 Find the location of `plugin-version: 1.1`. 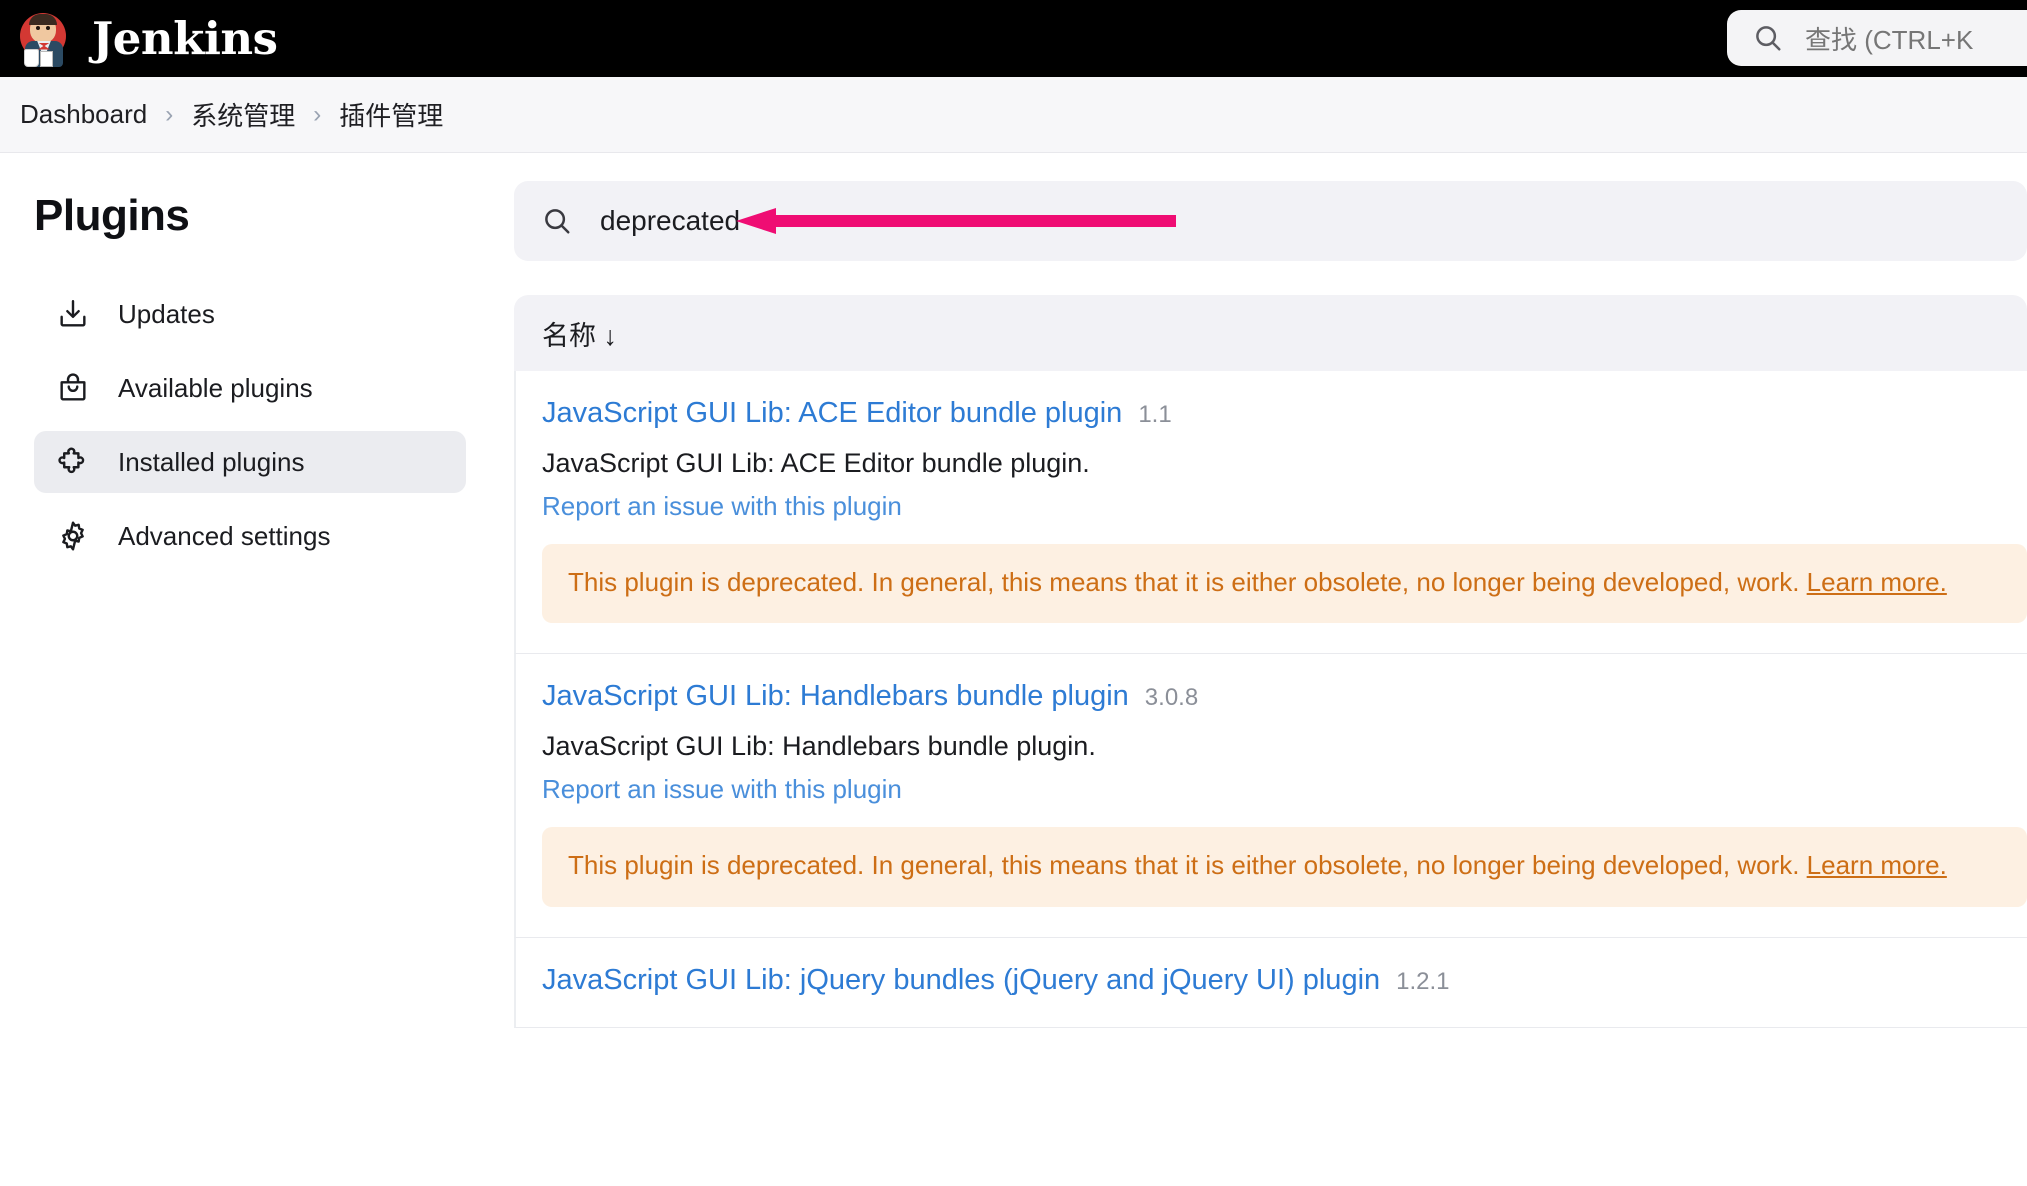

plugin-version: 1.1 is located at coordinates (1155, 414).